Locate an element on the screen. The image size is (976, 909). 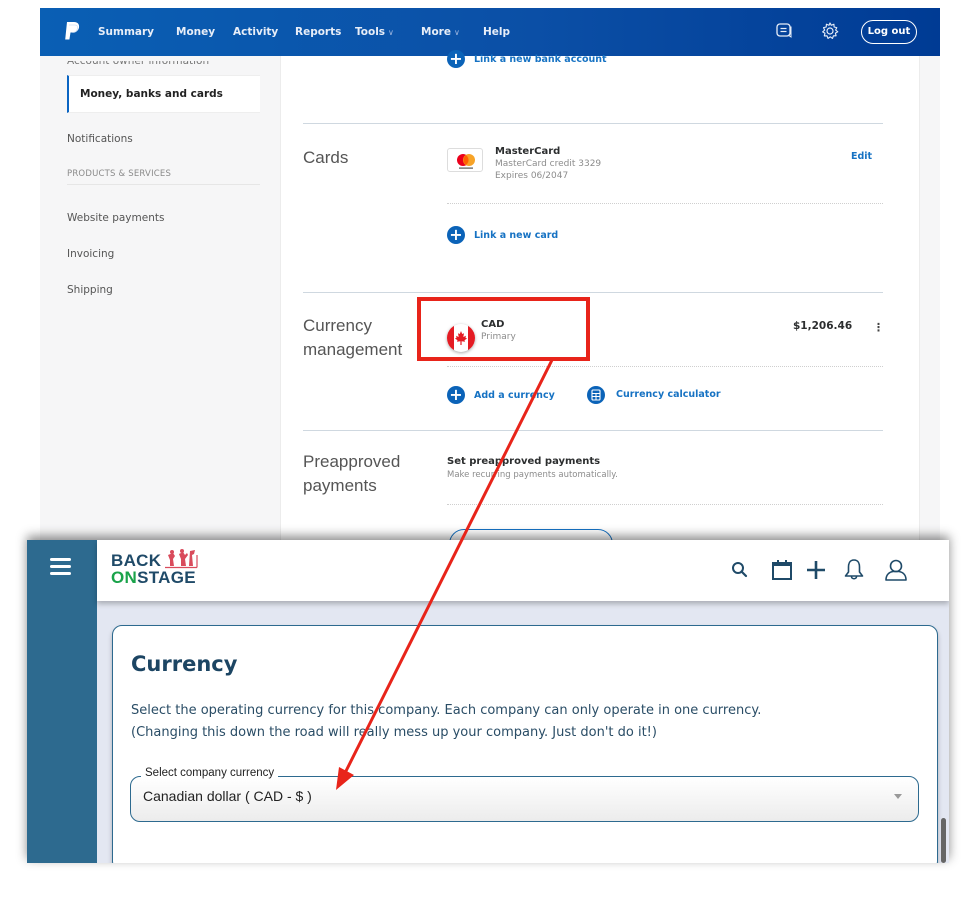
currency-title-line1: Currency is located at coordinates (337, 325).